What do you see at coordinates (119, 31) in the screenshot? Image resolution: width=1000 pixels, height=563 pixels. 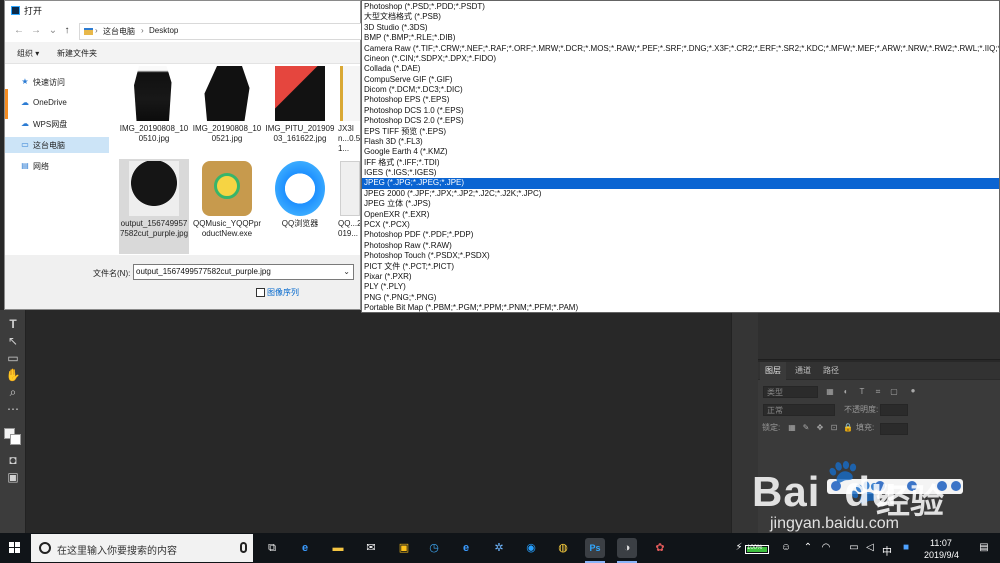 I see `breadcrumb-this-pc: 这台电脑` at bounding box center [119, 31].